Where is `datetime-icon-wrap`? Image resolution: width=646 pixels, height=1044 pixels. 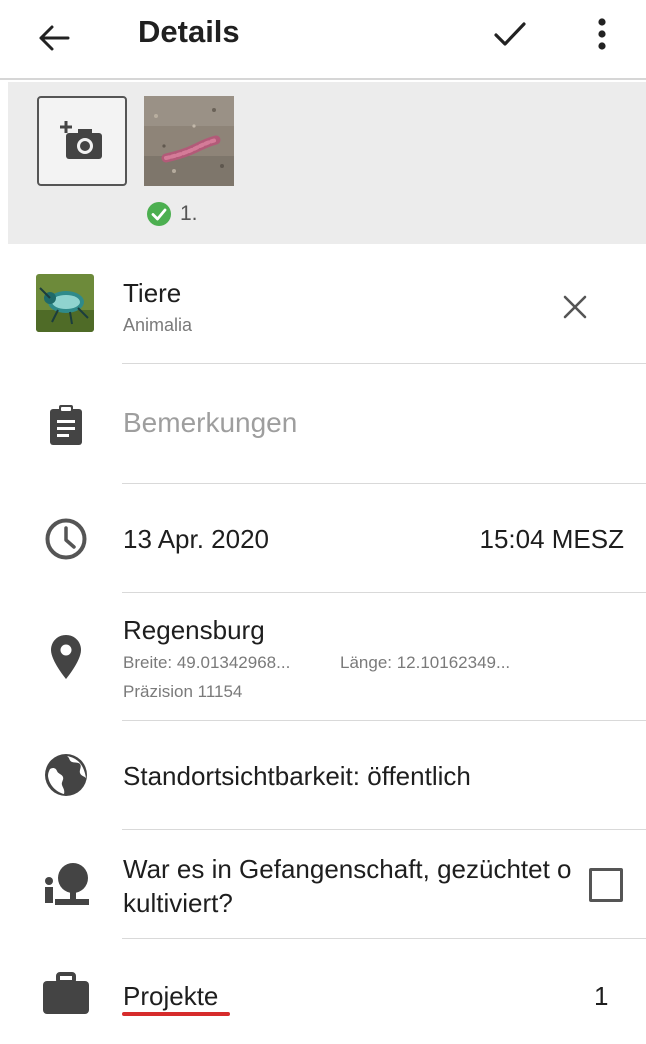
datetime-icon-wrap is located at coordinates (66, 539).